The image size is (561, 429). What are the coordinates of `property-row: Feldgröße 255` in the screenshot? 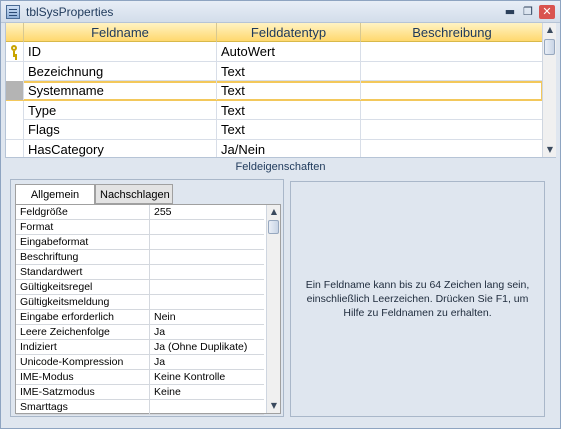 It's located at (140, 212).